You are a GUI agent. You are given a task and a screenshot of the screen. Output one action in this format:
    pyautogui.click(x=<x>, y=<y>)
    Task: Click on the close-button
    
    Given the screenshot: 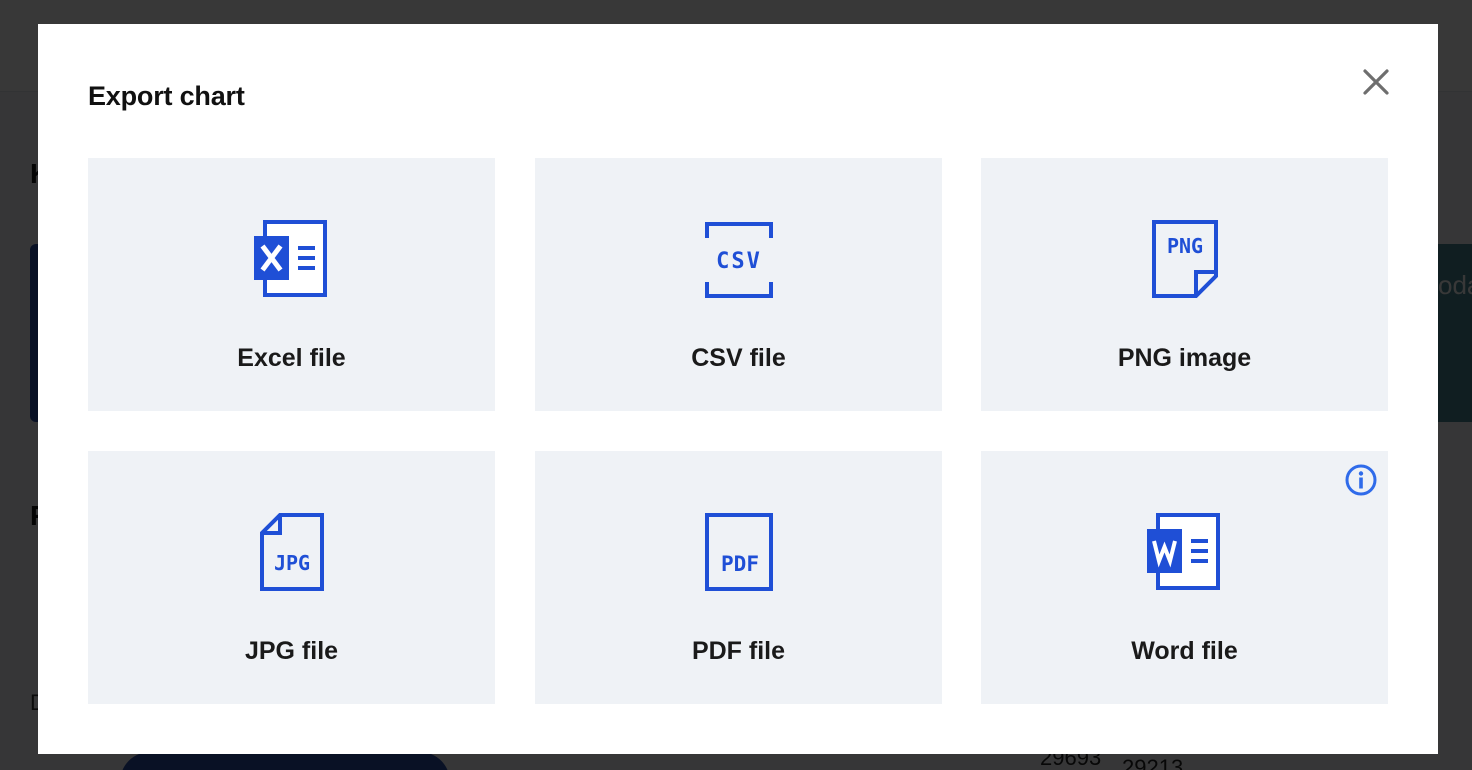 What is the action you would take?
    pyautogui.click(x=1376, y=82)
    